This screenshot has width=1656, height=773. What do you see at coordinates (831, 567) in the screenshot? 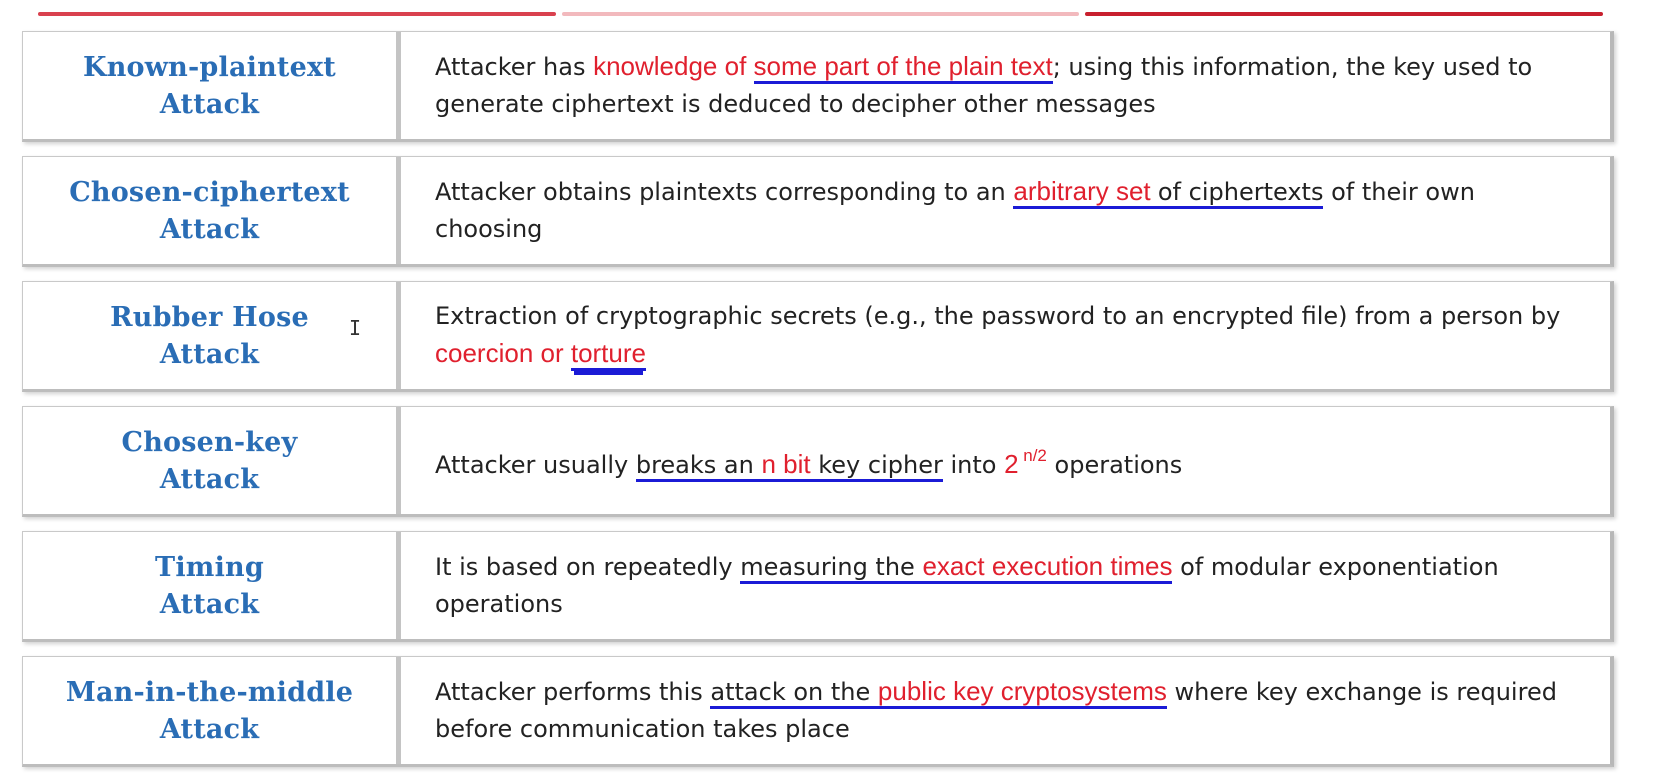
I see `desc-underlined: measuring the` at bounding box center [831, 567].